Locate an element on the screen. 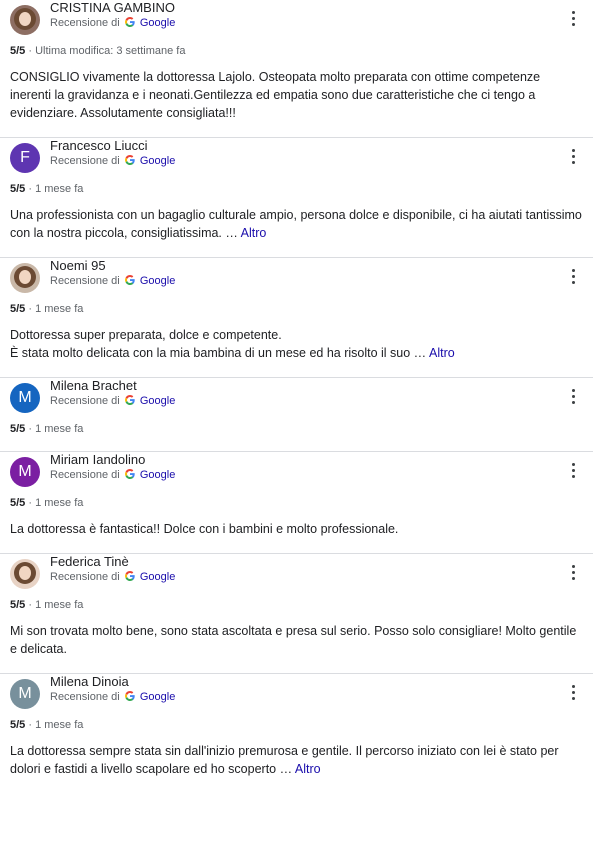  reviewer-name: Federica Tinè is located at coordinates (306, 562).